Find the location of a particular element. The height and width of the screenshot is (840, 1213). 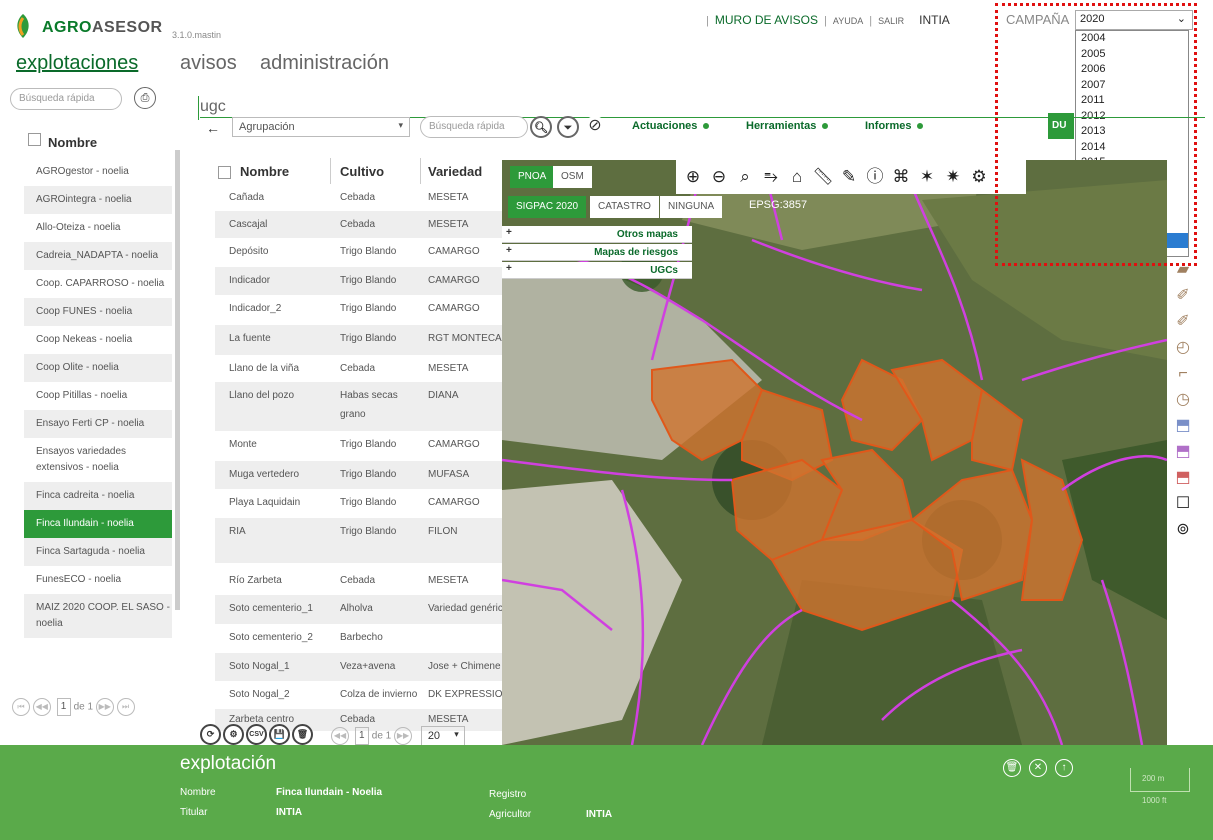

list-item: Coop. CAPARROSO - noelia is located at coordinates (98, 284).